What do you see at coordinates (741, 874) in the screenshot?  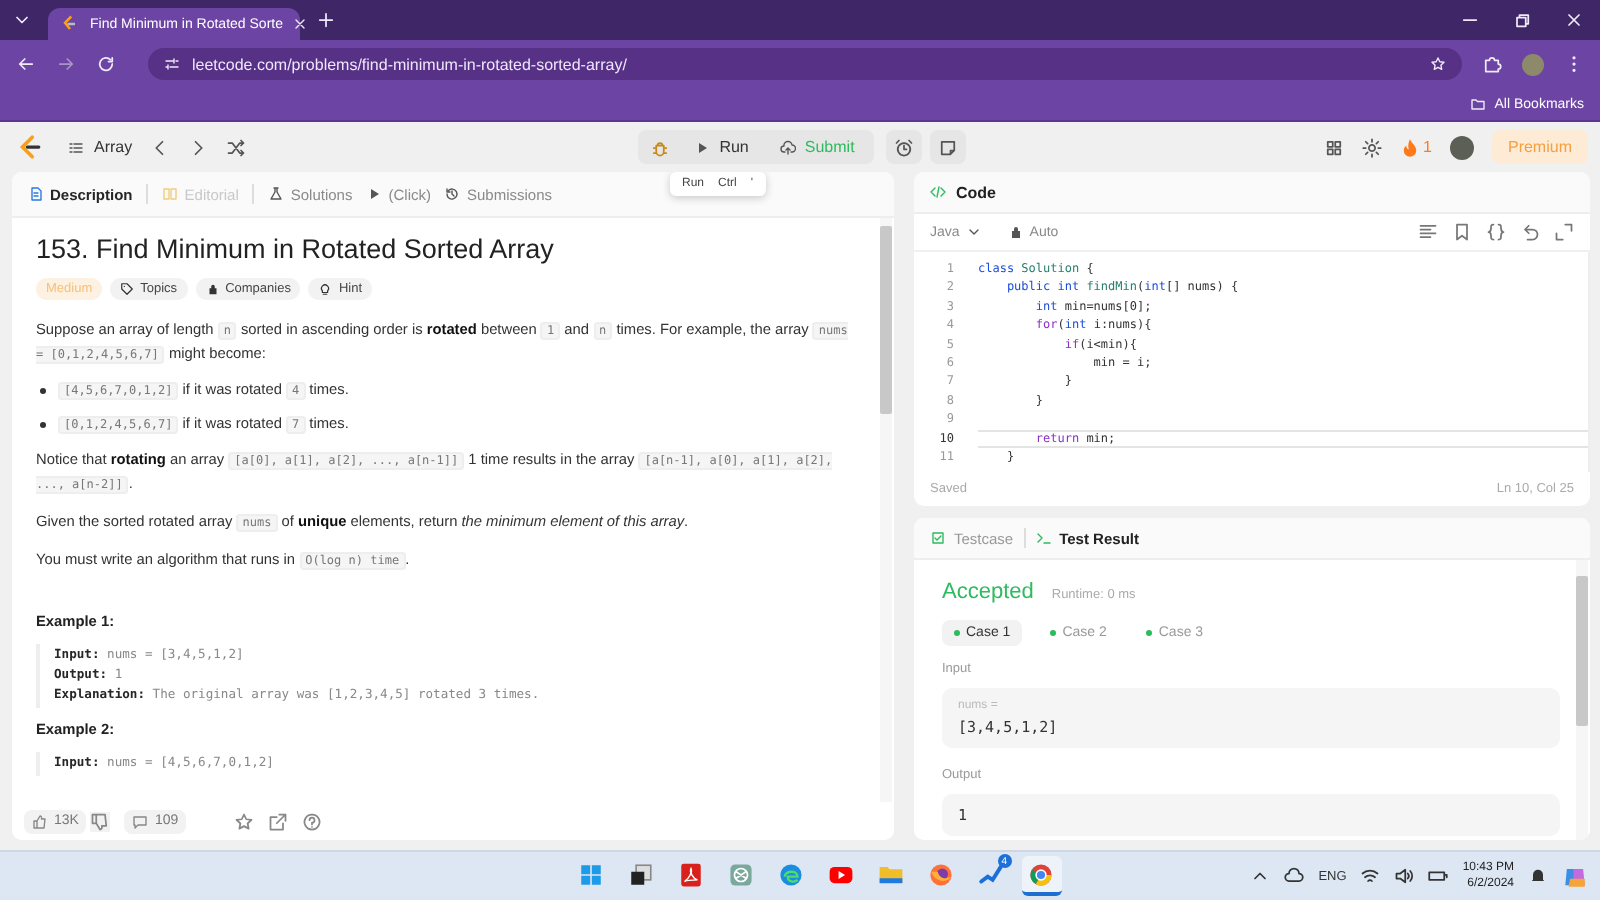 I see `knot-icon` at bounding box center [741, 874].